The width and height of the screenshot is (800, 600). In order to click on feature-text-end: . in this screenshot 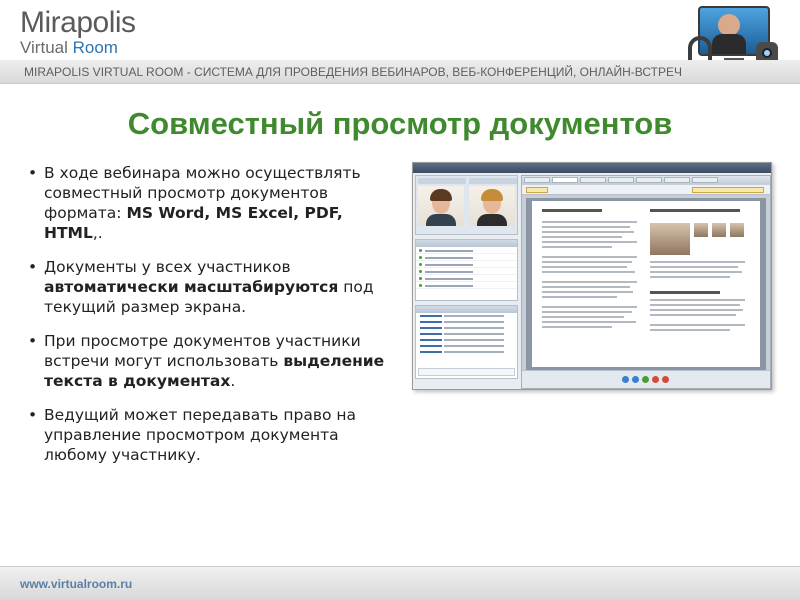, I will do `click(233, 381)`.